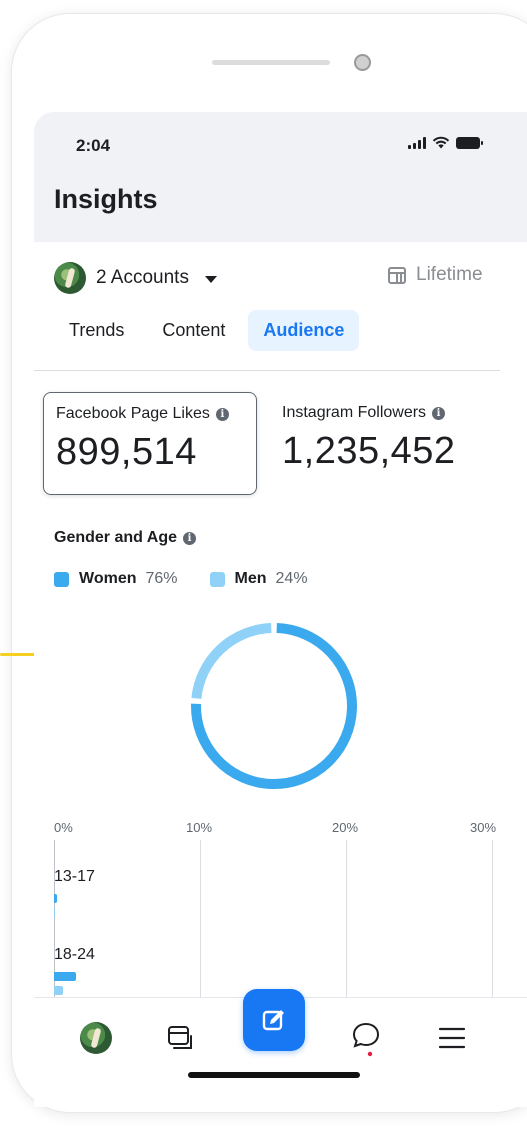  Describe the element at coordinates (354, 412) in the screenshot. I see `instagram-followers-label: Instagram Followers` at that location.